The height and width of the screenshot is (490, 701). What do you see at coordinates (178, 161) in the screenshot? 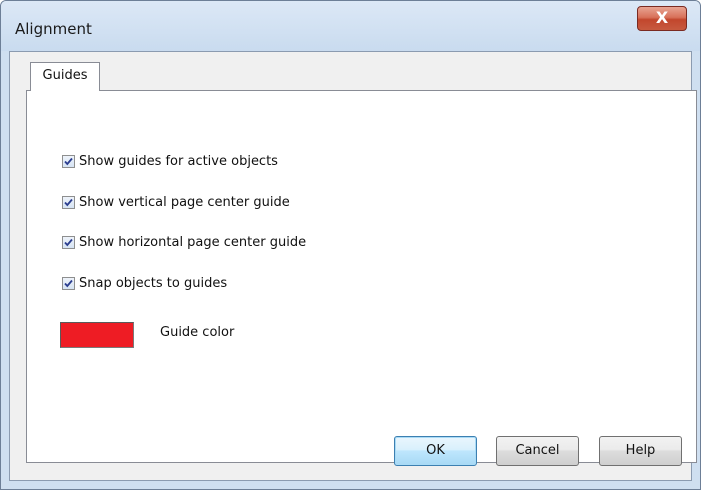
I see `option-label: Show guides for active objects` at bounding box center [178, 161].